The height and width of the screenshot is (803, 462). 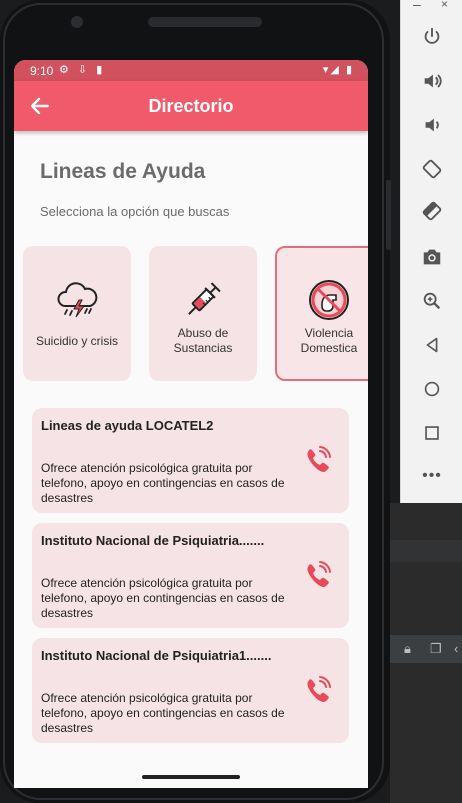 What do you see at coordinates (432, 257) in the screenshot?
I see `camera-icon` at bounding box center [432, 257].